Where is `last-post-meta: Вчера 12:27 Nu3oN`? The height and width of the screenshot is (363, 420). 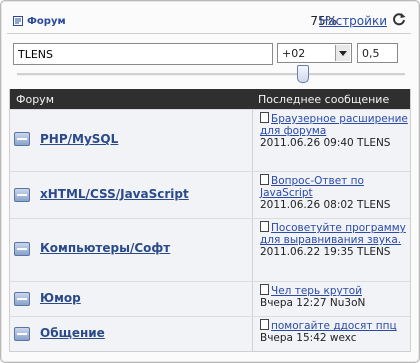
last-post-meta: Вчера 12:27 Nu3oN is located at coordinates (313, 303).